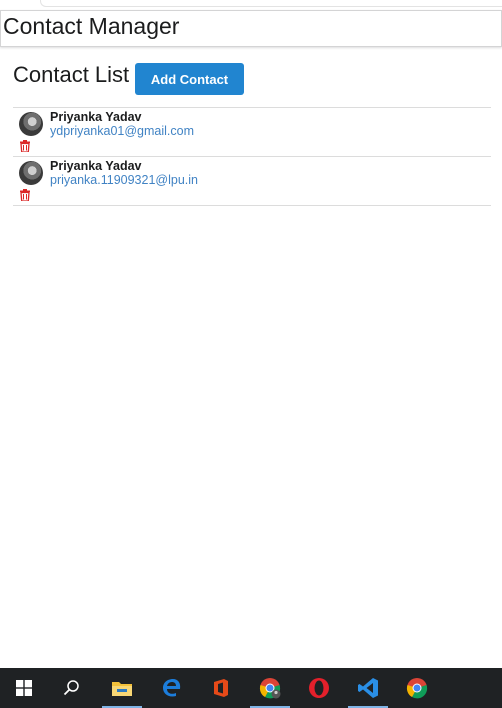 The width and height of the screenshot is (502, 708). I want to click on opera-icon, so click(319, 688).